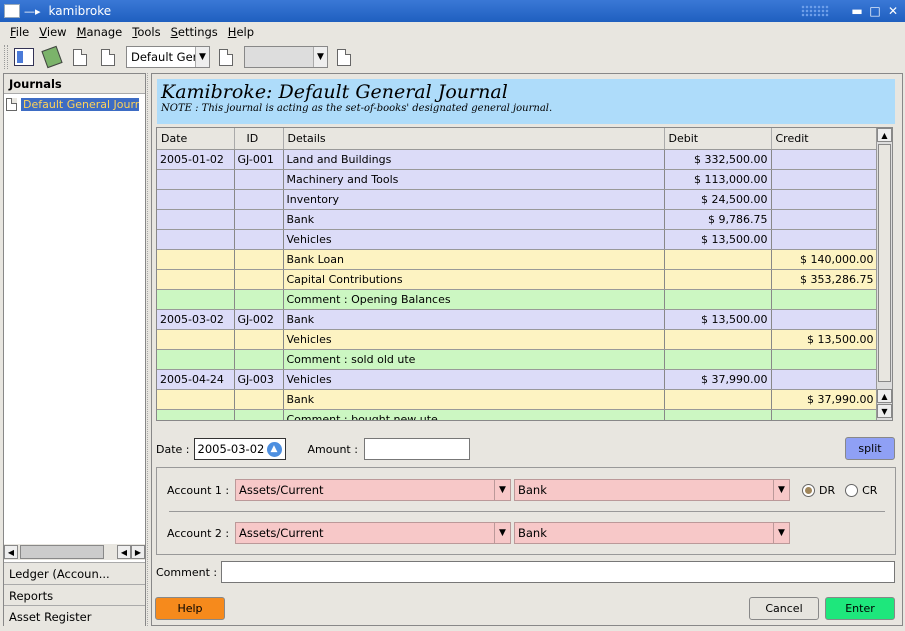 Image resolution: width=905 pixels, height=631 pixels. I want to click on minimize-icon: ▬, so click(857, 11).